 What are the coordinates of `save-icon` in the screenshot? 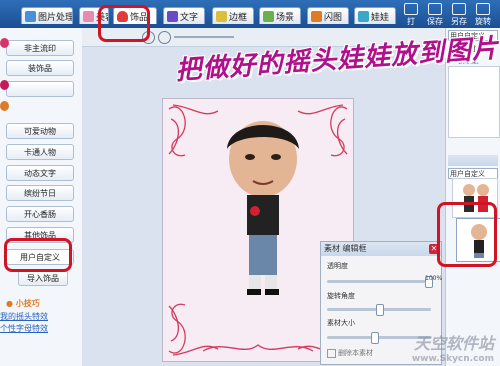 It's located at (435, 9).